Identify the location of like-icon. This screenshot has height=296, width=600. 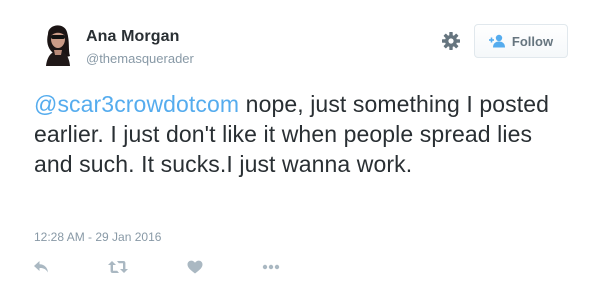
(195, 267).